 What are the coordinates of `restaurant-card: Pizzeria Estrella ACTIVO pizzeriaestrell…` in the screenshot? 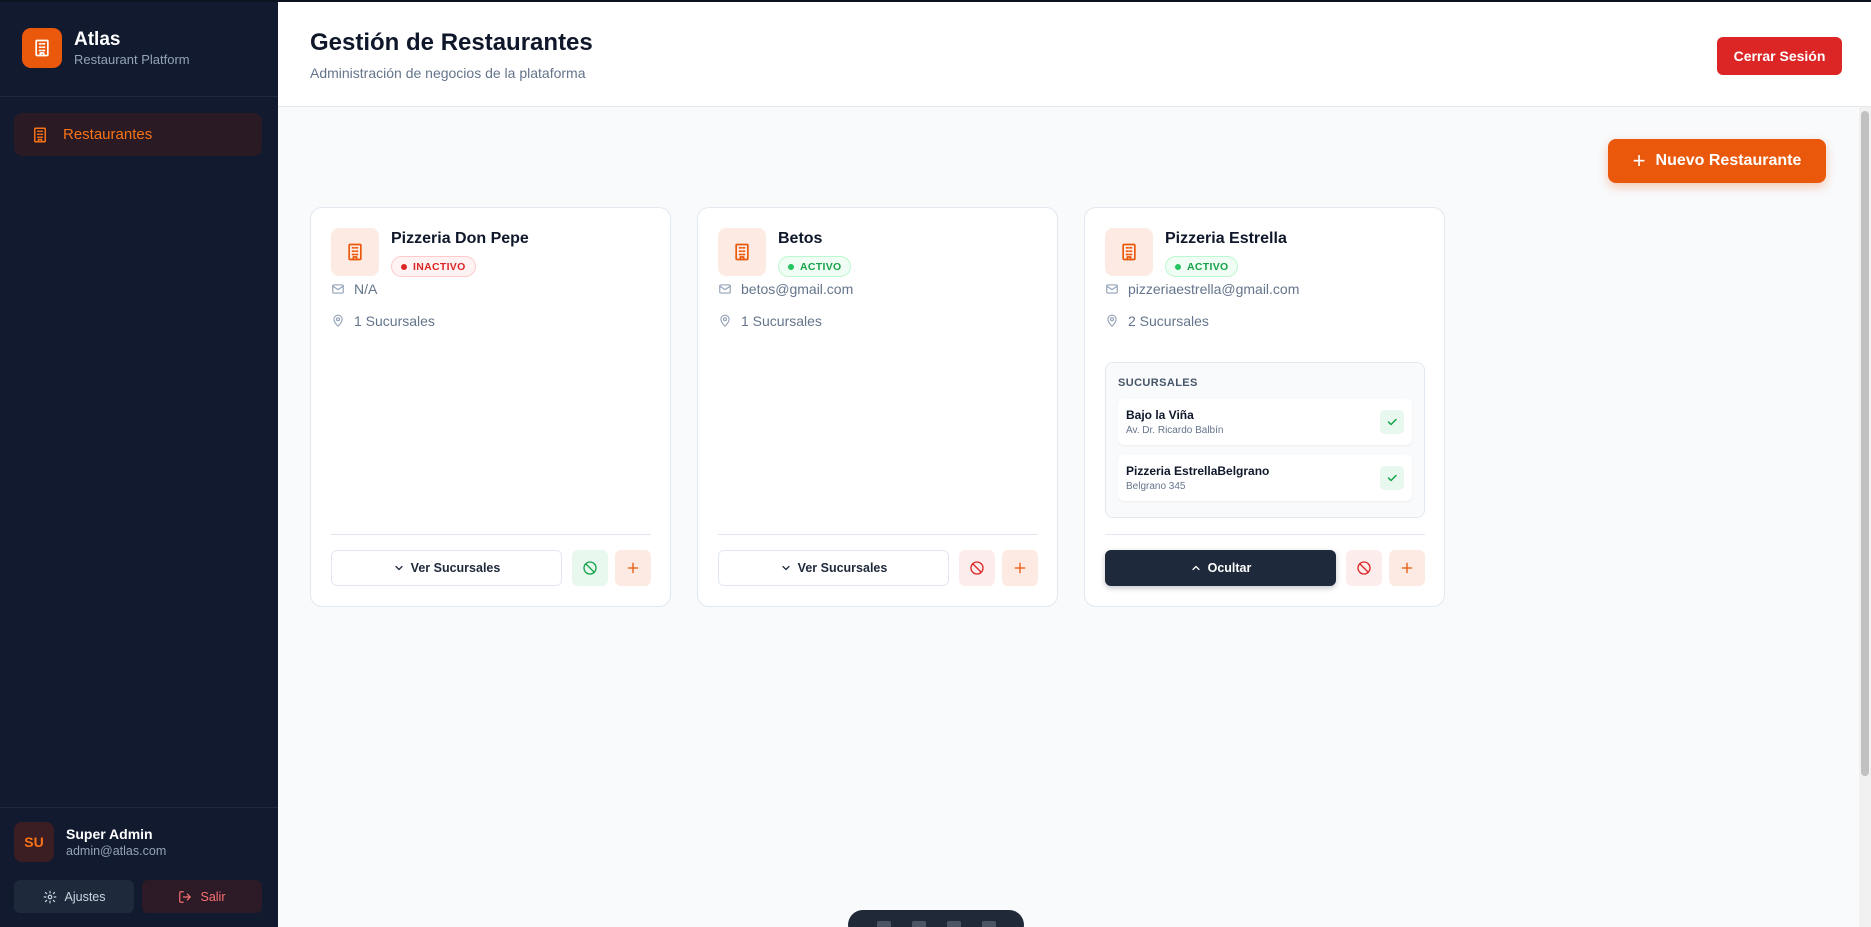 It's located at (1264, 407).